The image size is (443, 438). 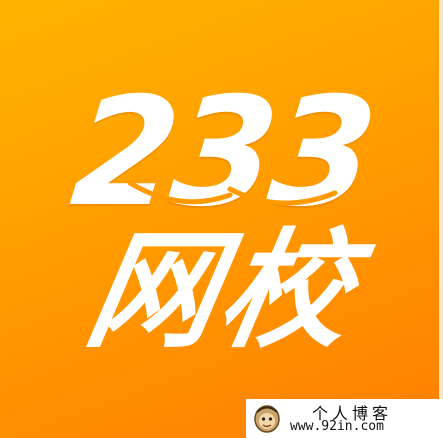 I want to click on blog-watermark: 个人博客 www.92in.com, so click(x=344, y=418).